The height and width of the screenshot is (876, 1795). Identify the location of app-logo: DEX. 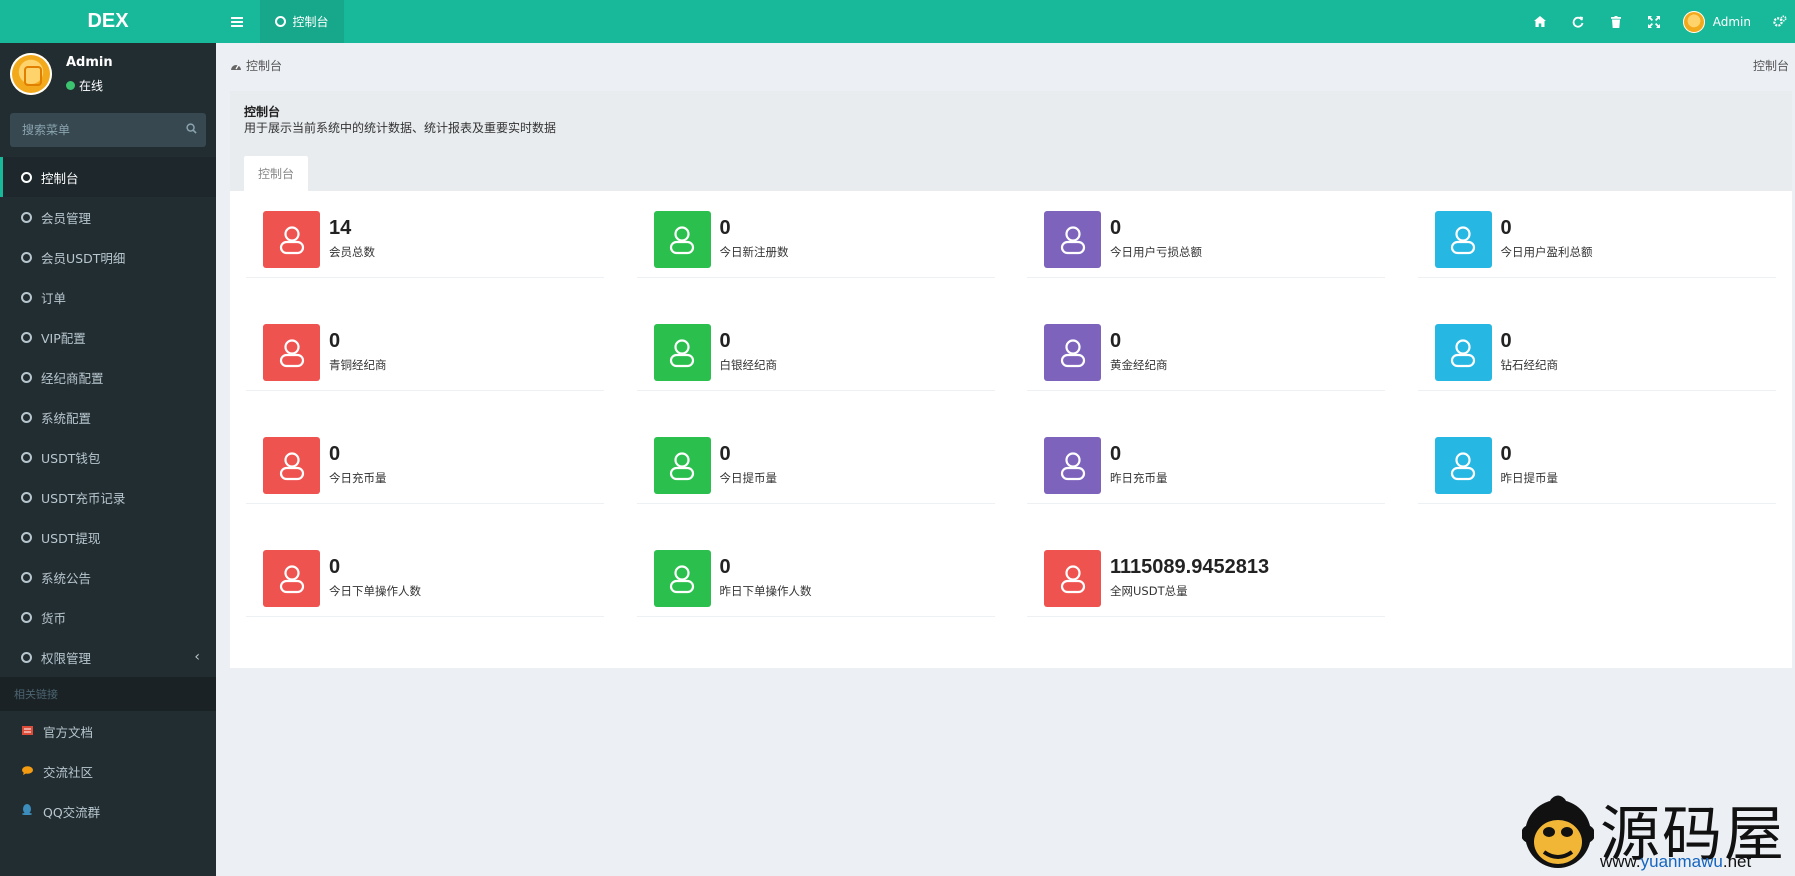
(108, 21).